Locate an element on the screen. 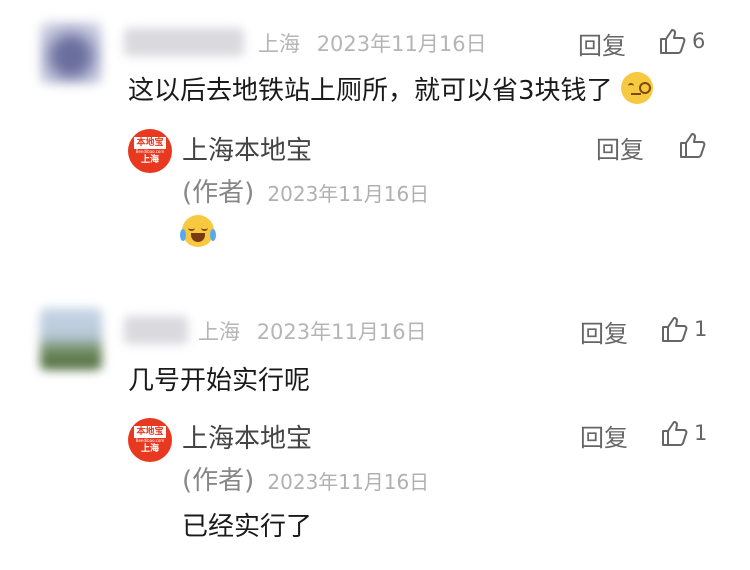  like-button is located at coordinates (695, 145).